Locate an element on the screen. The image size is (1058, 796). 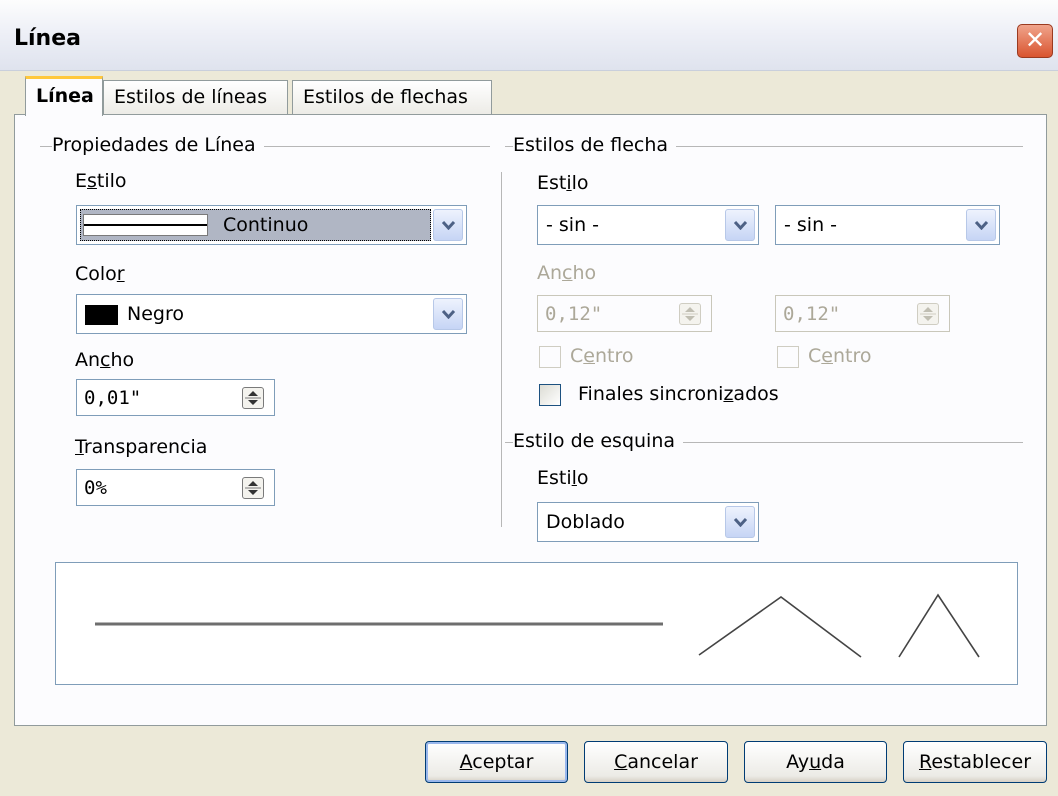
line-preview is located at coordinates (536, 623).